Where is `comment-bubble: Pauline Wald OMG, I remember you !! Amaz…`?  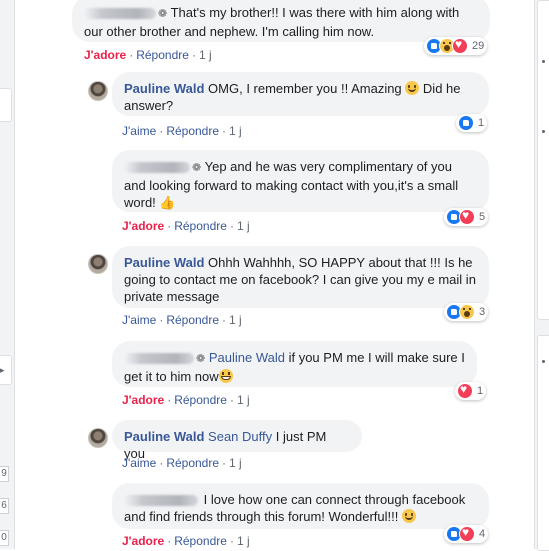 comment-bubble: Pauline Wald OMG, I remember you !! Amaz… is located at coordinates (300, 94).